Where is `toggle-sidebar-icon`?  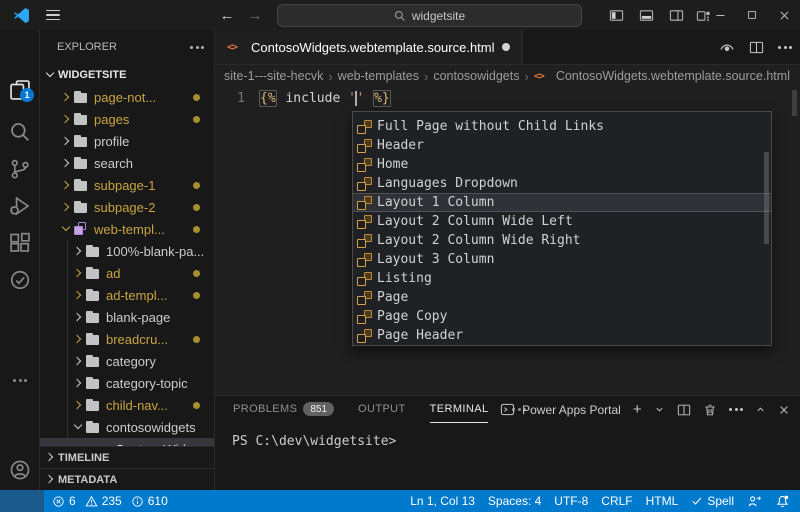 toggle-sidebar-icon is located at coordinates (616, 15).